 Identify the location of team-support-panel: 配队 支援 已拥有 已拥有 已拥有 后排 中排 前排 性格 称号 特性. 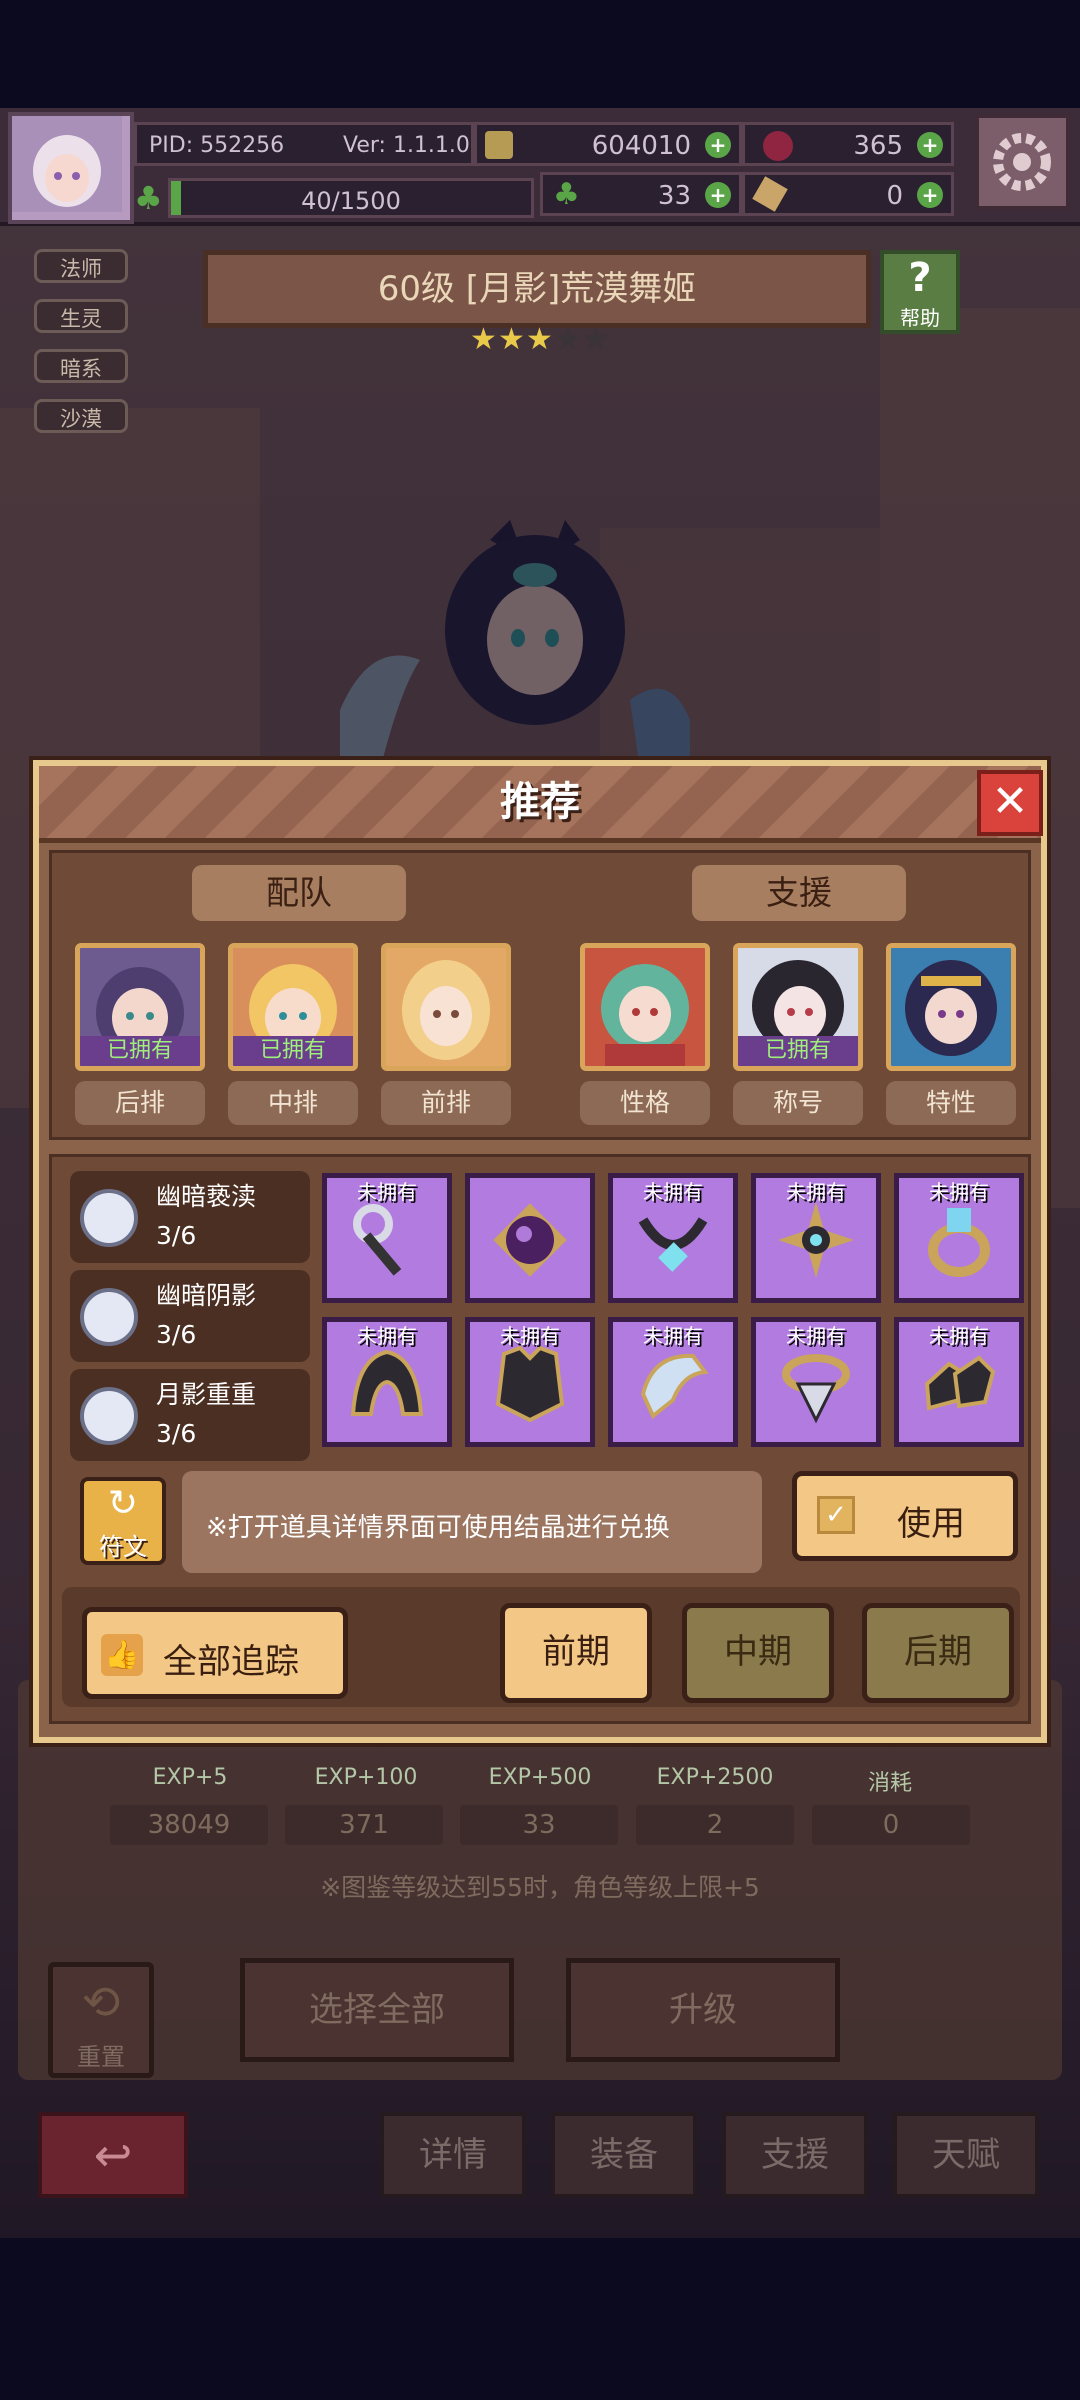
(540, 995).